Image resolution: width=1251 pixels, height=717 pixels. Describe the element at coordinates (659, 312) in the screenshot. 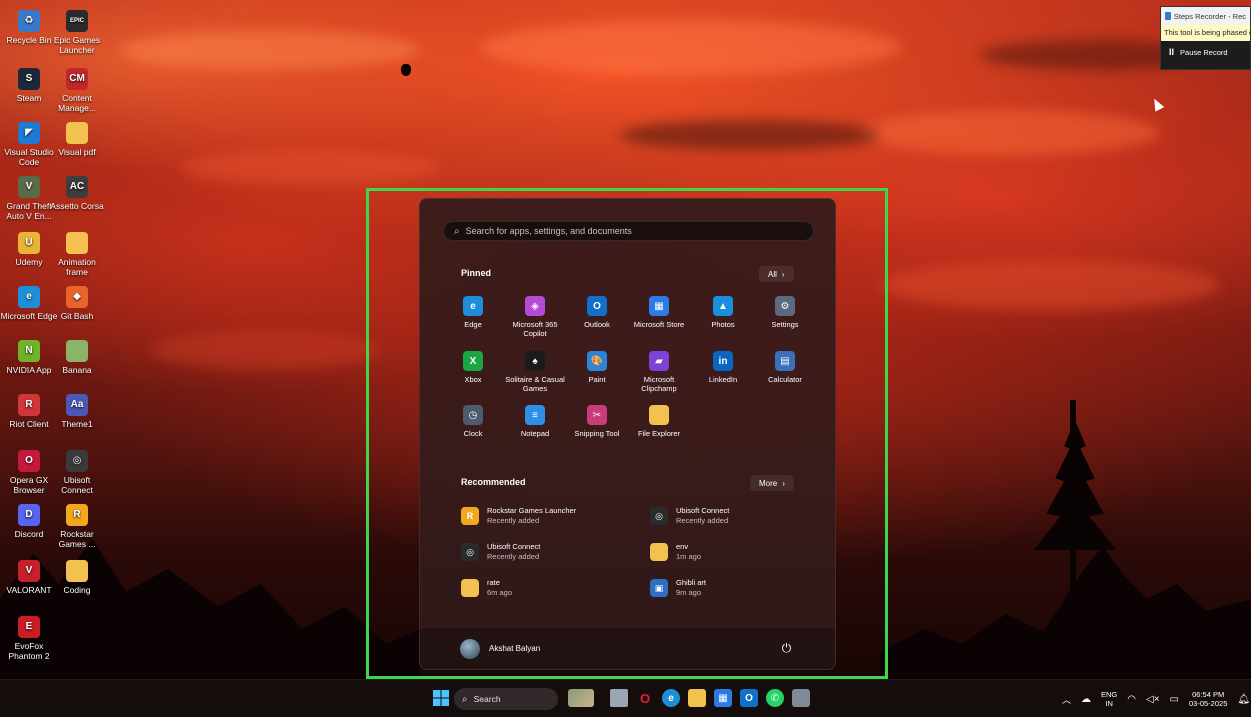

I see `pinned-app: ▦ Microsoft Store` at that location.